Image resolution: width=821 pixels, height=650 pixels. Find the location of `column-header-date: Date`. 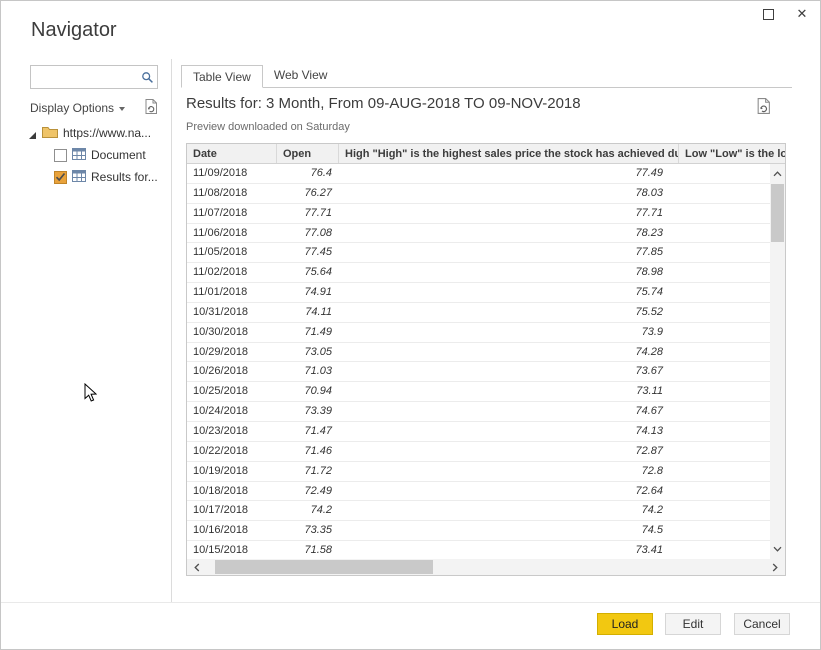

column-header-date: Date is located at coordinates (232, 153).